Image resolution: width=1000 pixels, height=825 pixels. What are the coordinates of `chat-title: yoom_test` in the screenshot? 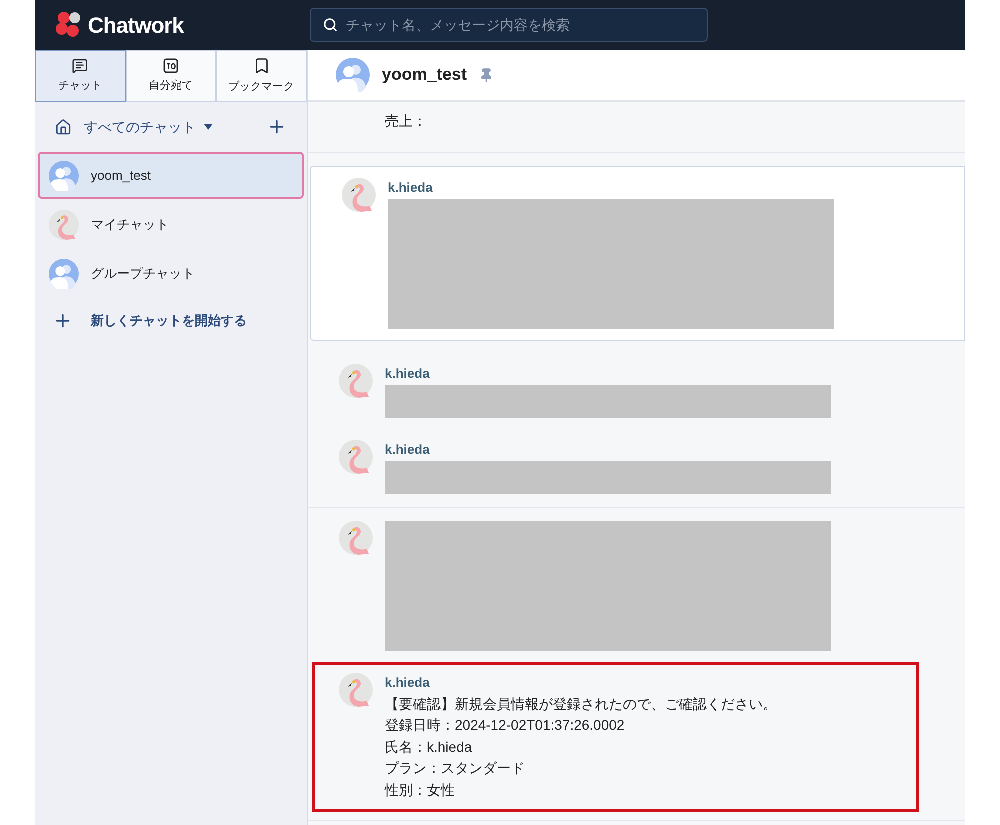 It's located at (425, 75).